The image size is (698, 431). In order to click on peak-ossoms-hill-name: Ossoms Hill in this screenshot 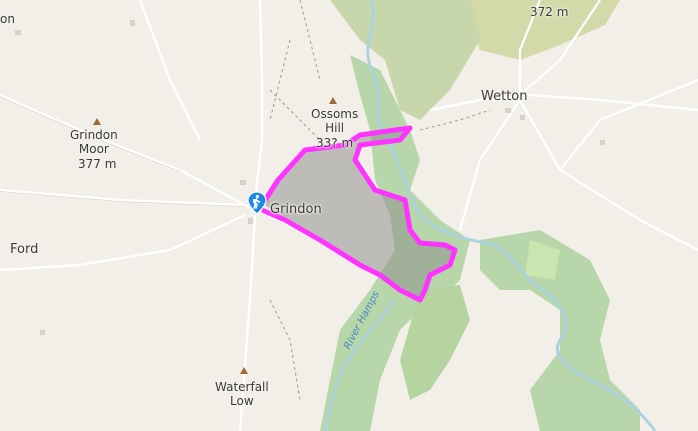, I will do `click(335, 121)`.